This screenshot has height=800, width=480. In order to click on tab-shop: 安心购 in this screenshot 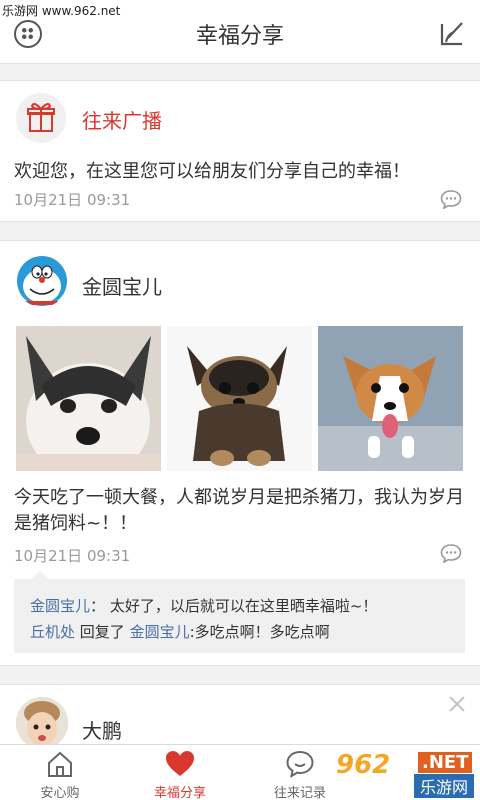, I will do `click(60, 772)`.